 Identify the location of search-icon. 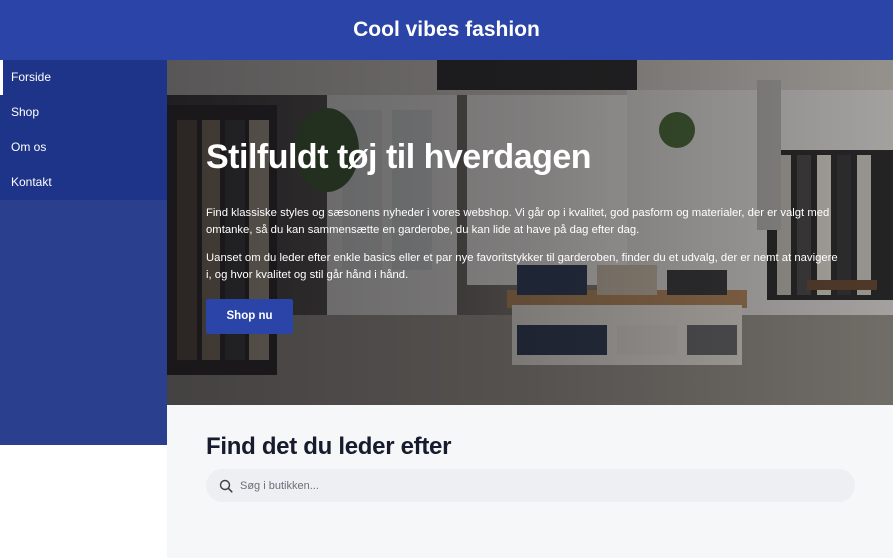
(226, 486).